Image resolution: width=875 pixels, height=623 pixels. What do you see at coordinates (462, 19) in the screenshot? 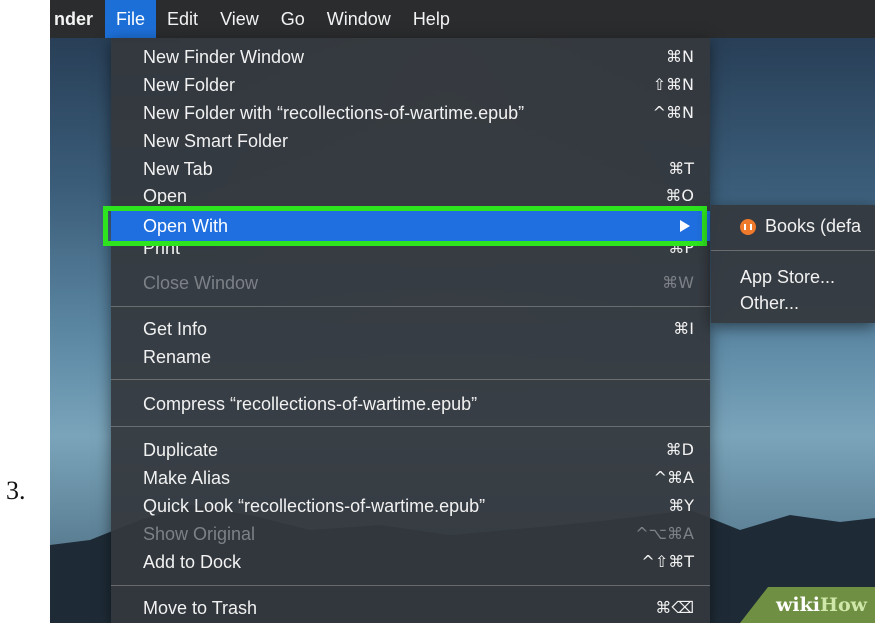
I see `menu-bar: nder File Edit View Go Window Help` at bounding box center [462, 19].